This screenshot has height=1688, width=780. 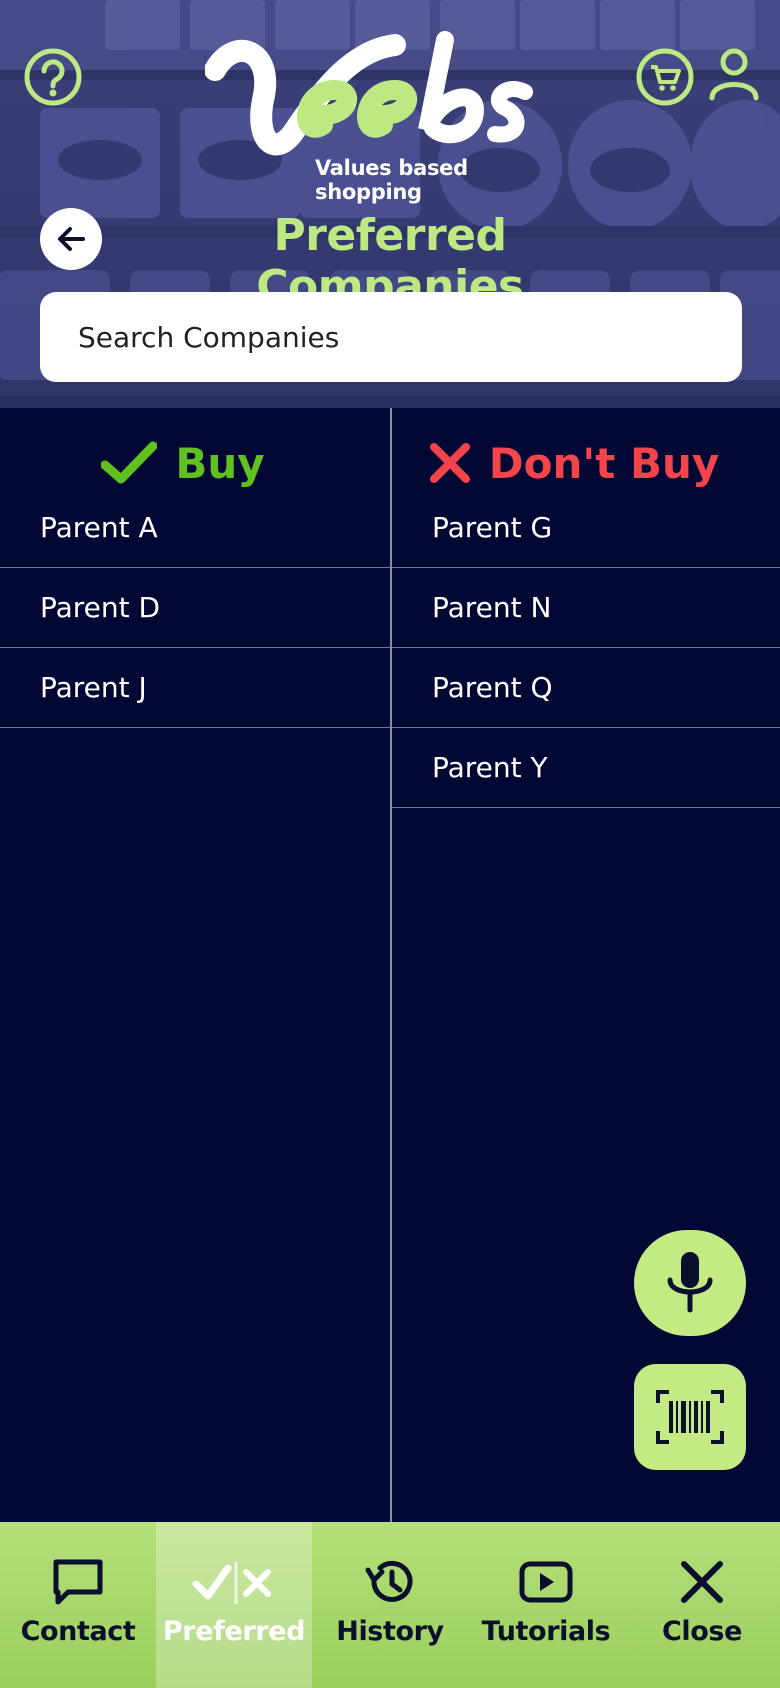 I want to click on list-item: Parent Y, so click(x=586, y=768).